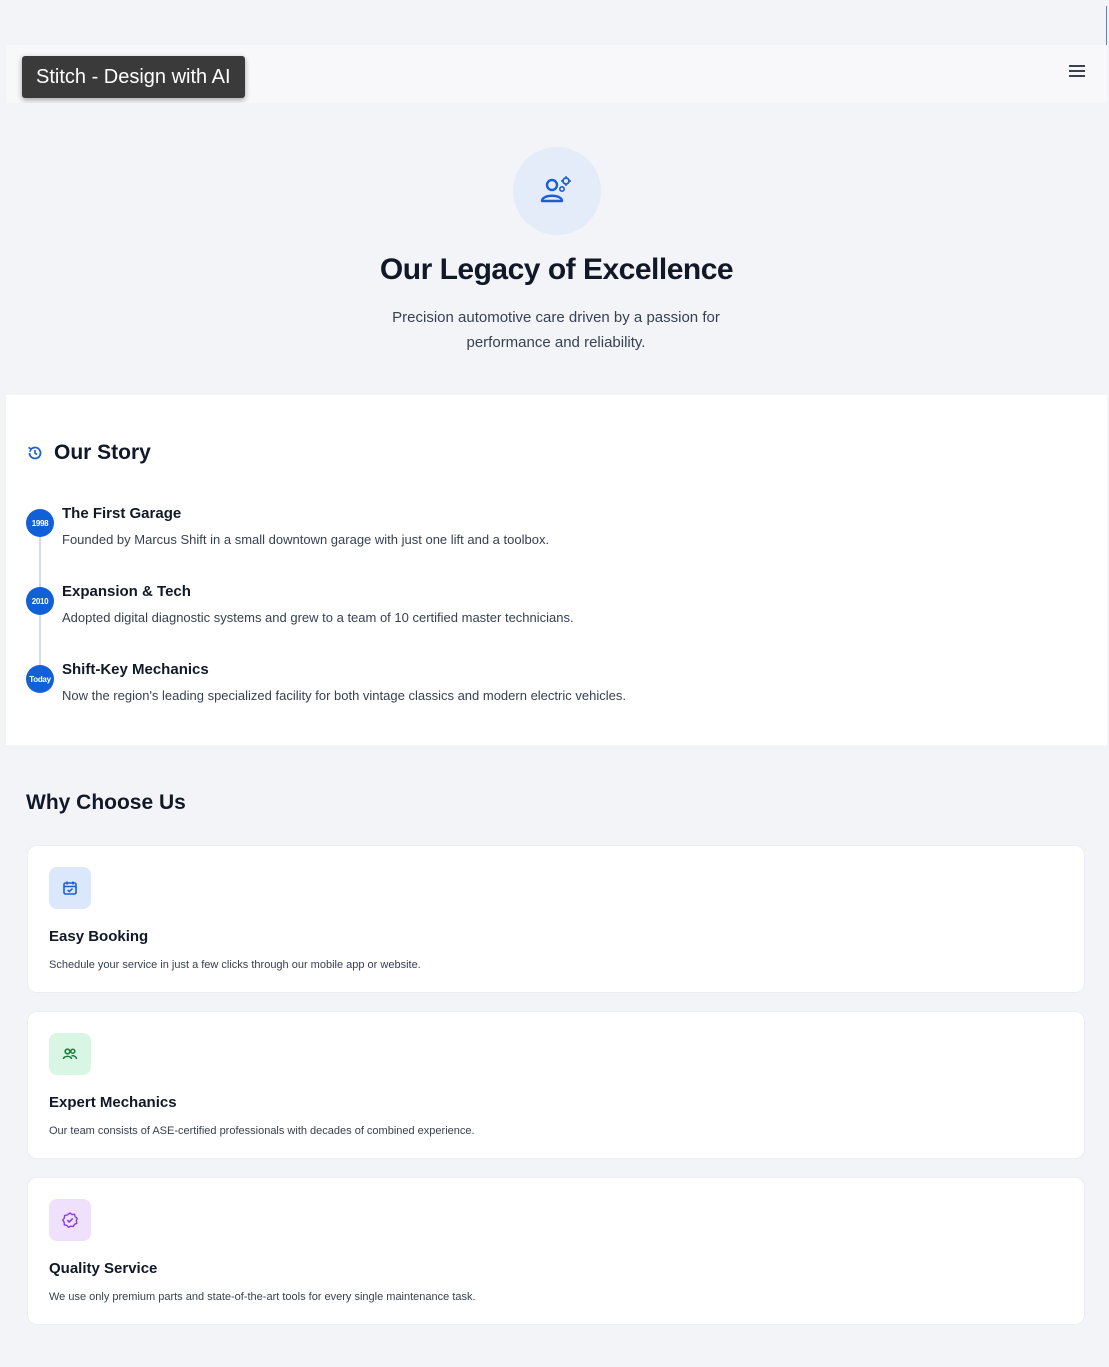 Image resolution: width=1109 pixels, height=1367 pixels. I want to click on team-icon, so click(70, 1054).